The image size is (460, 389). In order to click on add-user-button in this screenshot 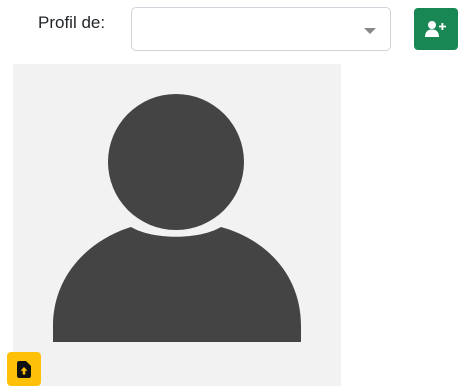, I will do `click(436, 29)`.